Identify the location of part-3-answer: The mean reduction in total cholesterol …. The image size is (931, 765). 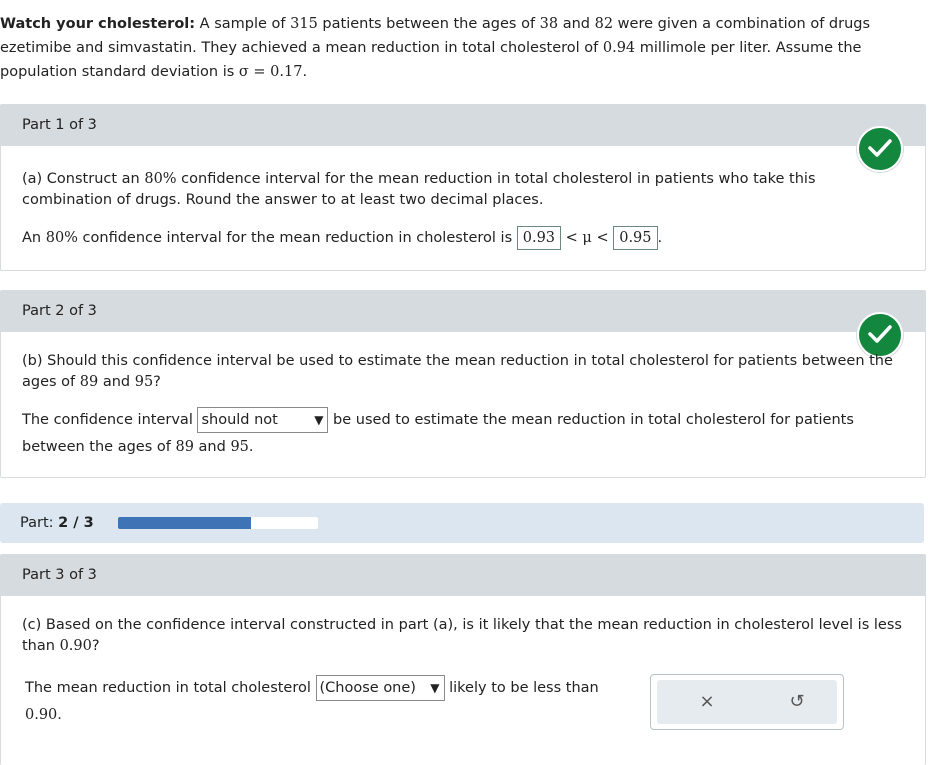
(325, 702).